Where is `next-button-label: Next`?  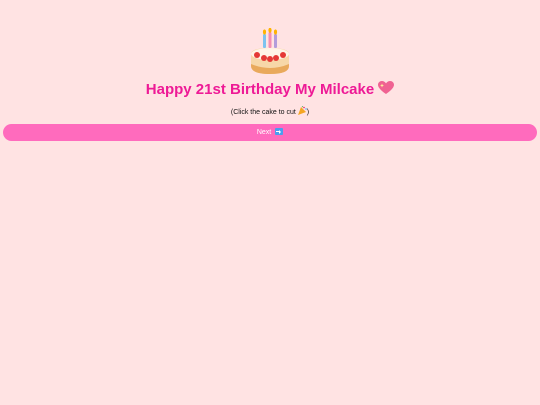
next-button-label: Next is located at coordinates (264, 132).